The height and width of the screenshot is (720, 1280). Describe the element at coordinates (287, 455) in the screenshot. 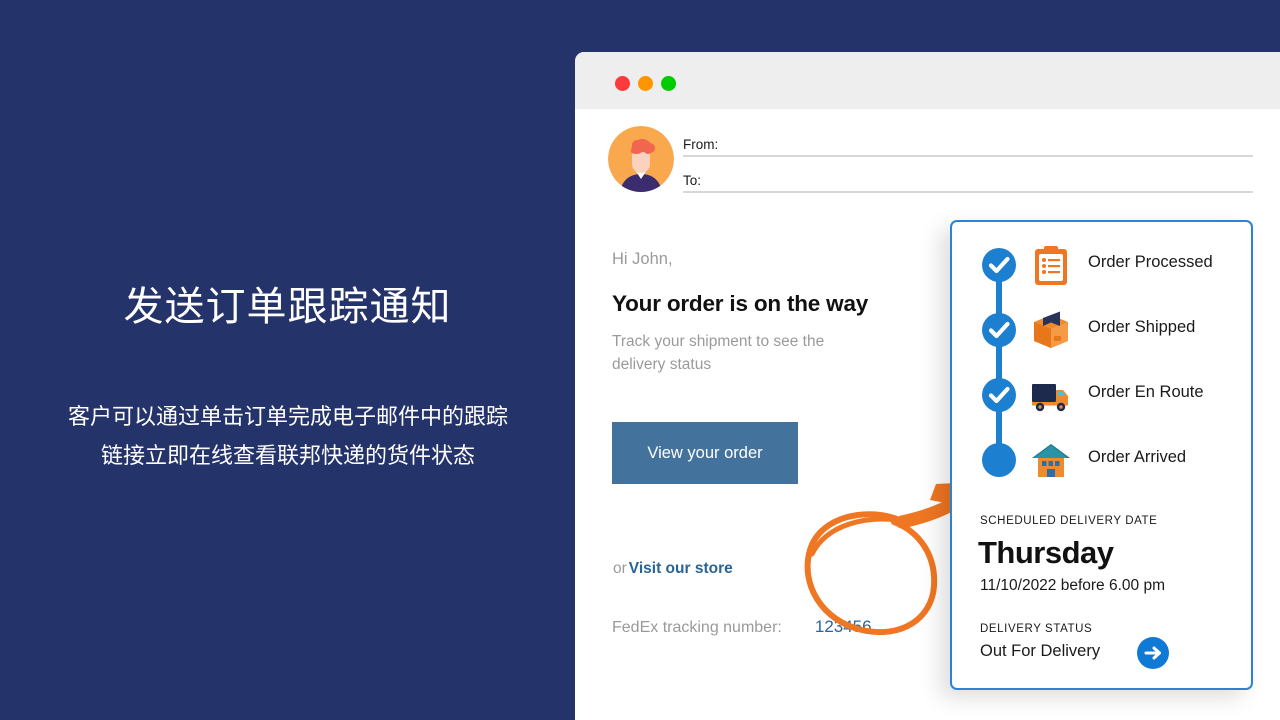

I see `promo-subtitle-line-2: 链接立即在线查看联邦快递的货件状态` at that location.